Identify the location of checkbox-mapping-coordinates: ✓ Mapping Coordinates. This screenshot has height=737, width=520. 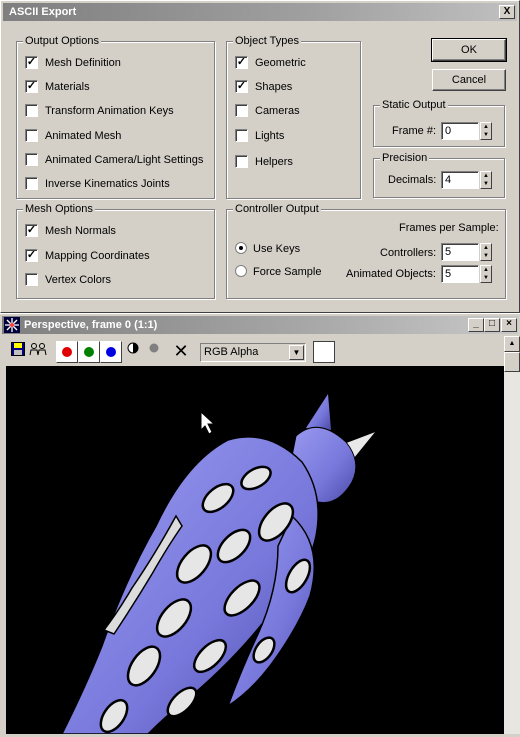
(87, 256).